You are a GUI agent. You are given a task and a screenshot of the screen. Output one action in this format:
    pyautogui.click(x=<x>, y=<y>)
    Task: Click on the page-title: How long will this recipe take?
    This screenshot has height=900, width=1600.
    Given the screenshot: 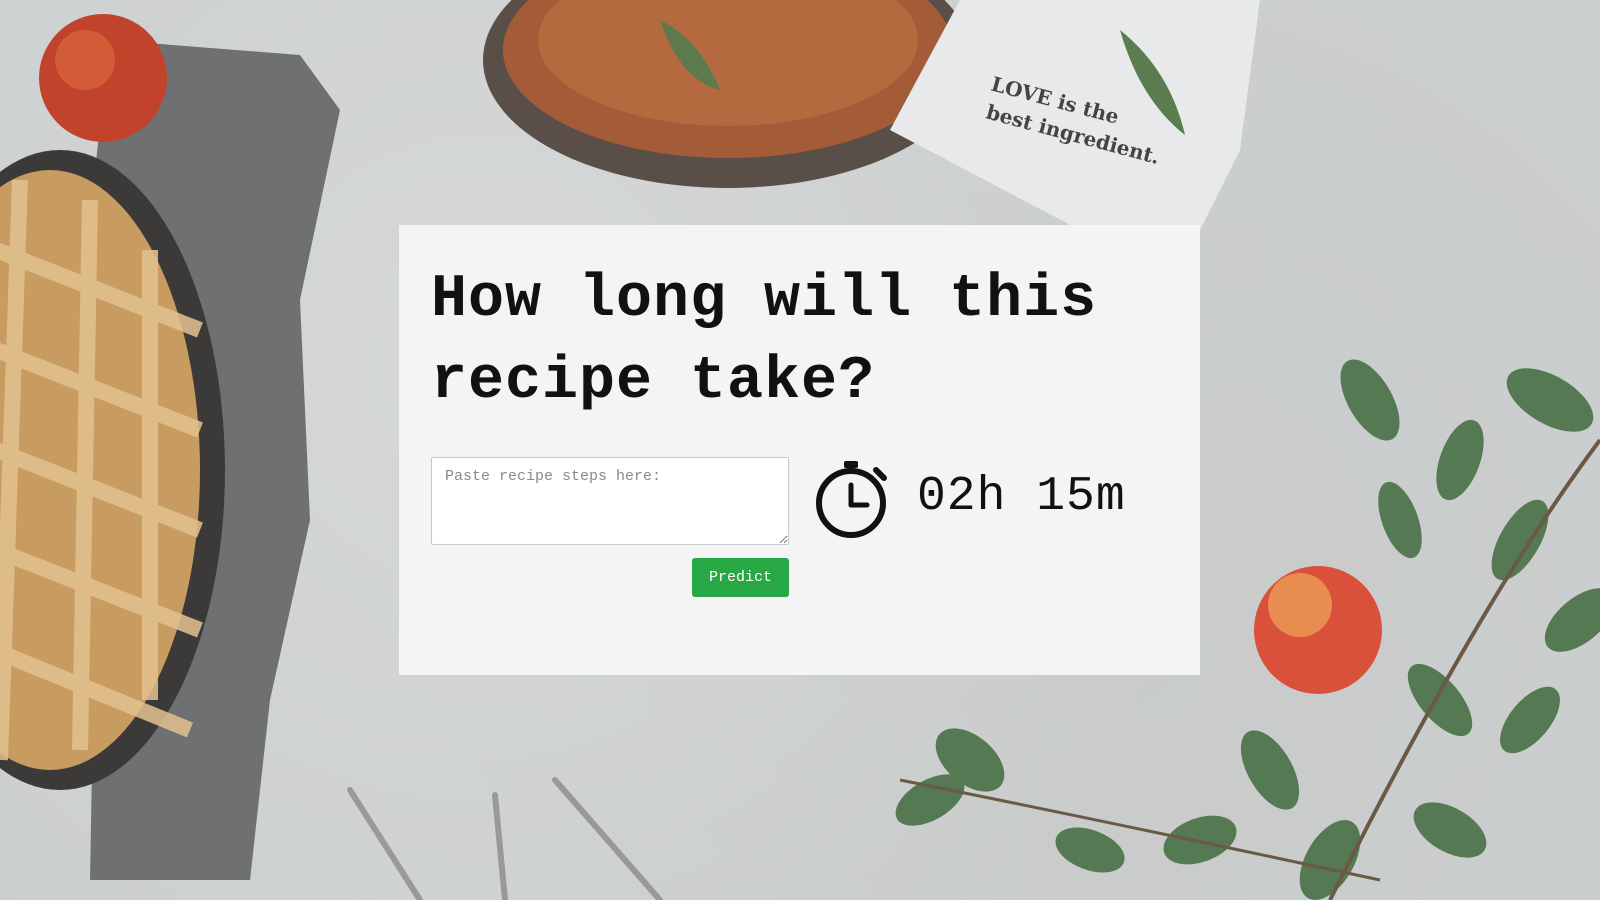 What is the action you would take?
    pyautogui.click(x=764, y=341)
    